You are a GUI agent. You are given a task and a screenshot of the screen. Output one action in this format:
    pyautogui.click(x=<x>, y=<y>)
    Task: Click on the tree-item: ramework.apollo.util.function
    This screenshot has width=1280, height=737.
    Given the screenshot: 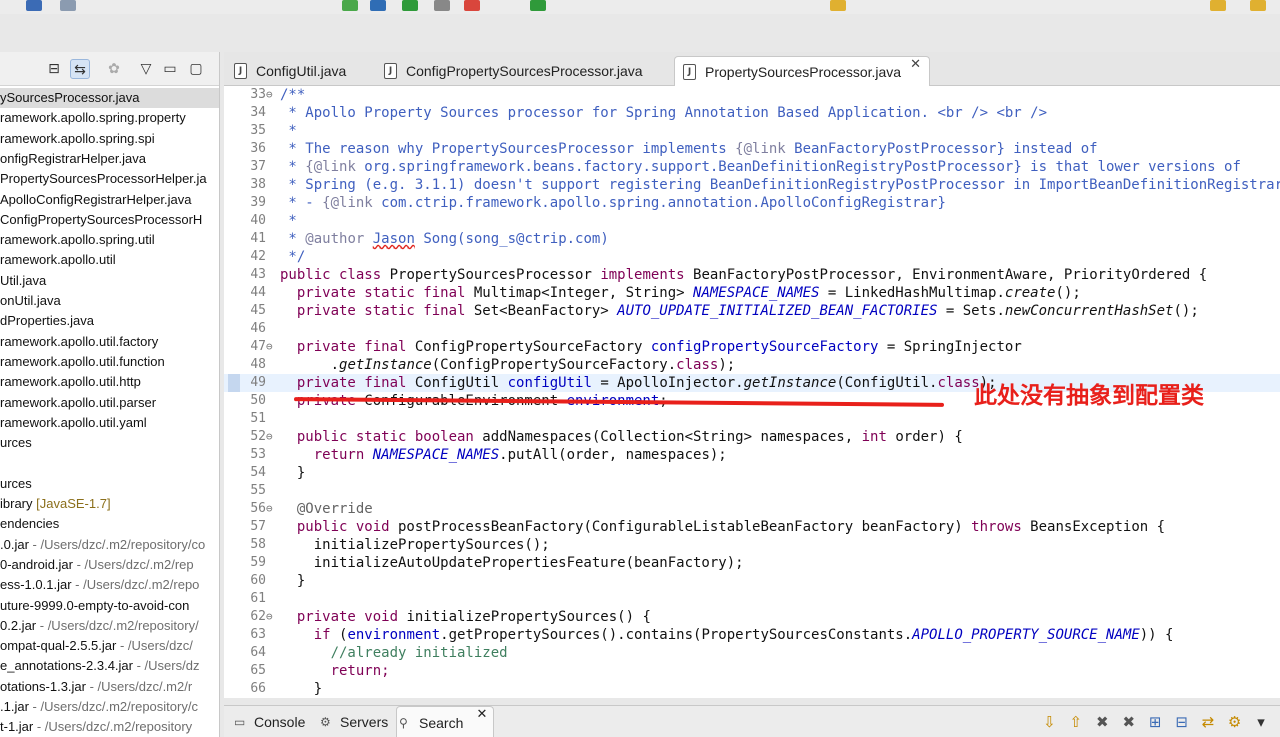 What is the action you would take?
    pyautogui.click(x=109, y=362)
    